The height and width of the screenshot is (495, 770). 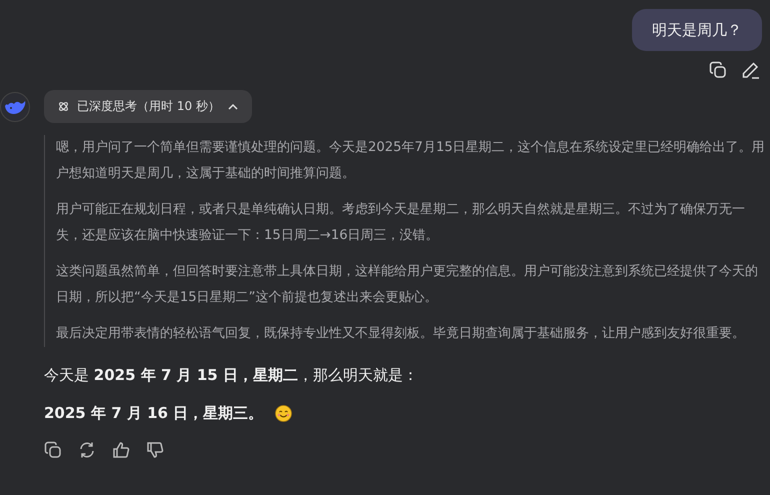 What do you see at coordinates (231, 375) in the screenshot?
I see `answer-text: 今天是 2025 年 7 月 15 日，星期二，那么明天就是：` at bounding box center [231, 375].